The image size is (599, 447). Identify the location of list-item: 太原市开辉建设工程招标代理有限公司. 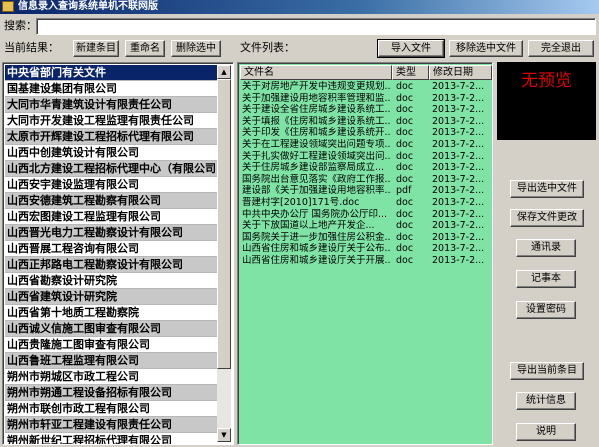
(112, 137).